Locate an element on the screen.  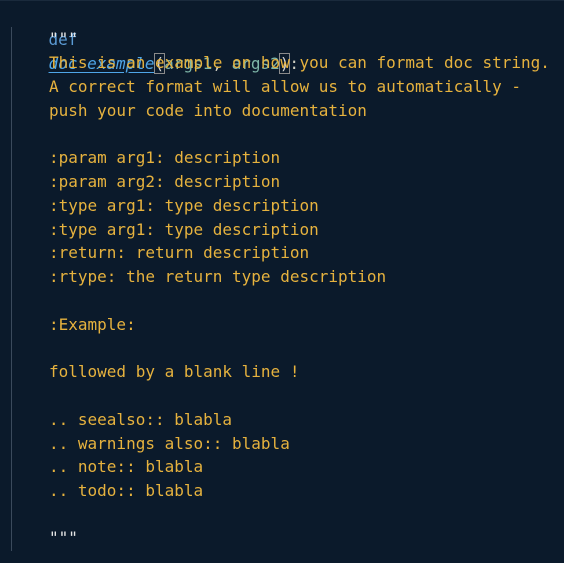
doc-line: :return: return description is located at coordinates (159, 253).